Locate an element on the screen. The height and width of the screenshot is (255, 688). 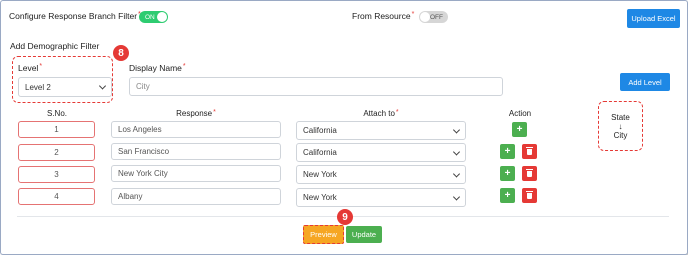
preview-button: Preview is located at coordinates (323, 234).